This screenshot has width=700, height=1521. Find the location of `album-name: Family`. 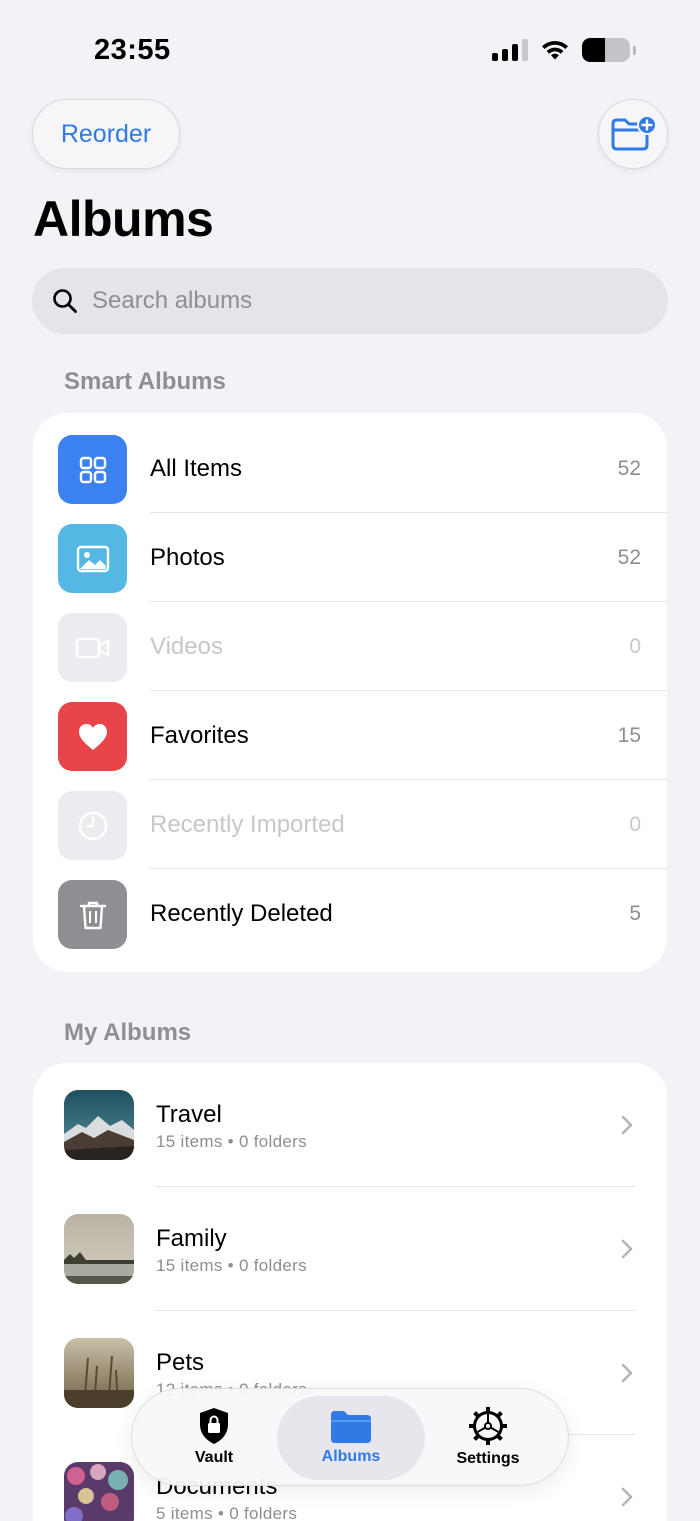

album-name: Family is located at coordinates (191, 1238).